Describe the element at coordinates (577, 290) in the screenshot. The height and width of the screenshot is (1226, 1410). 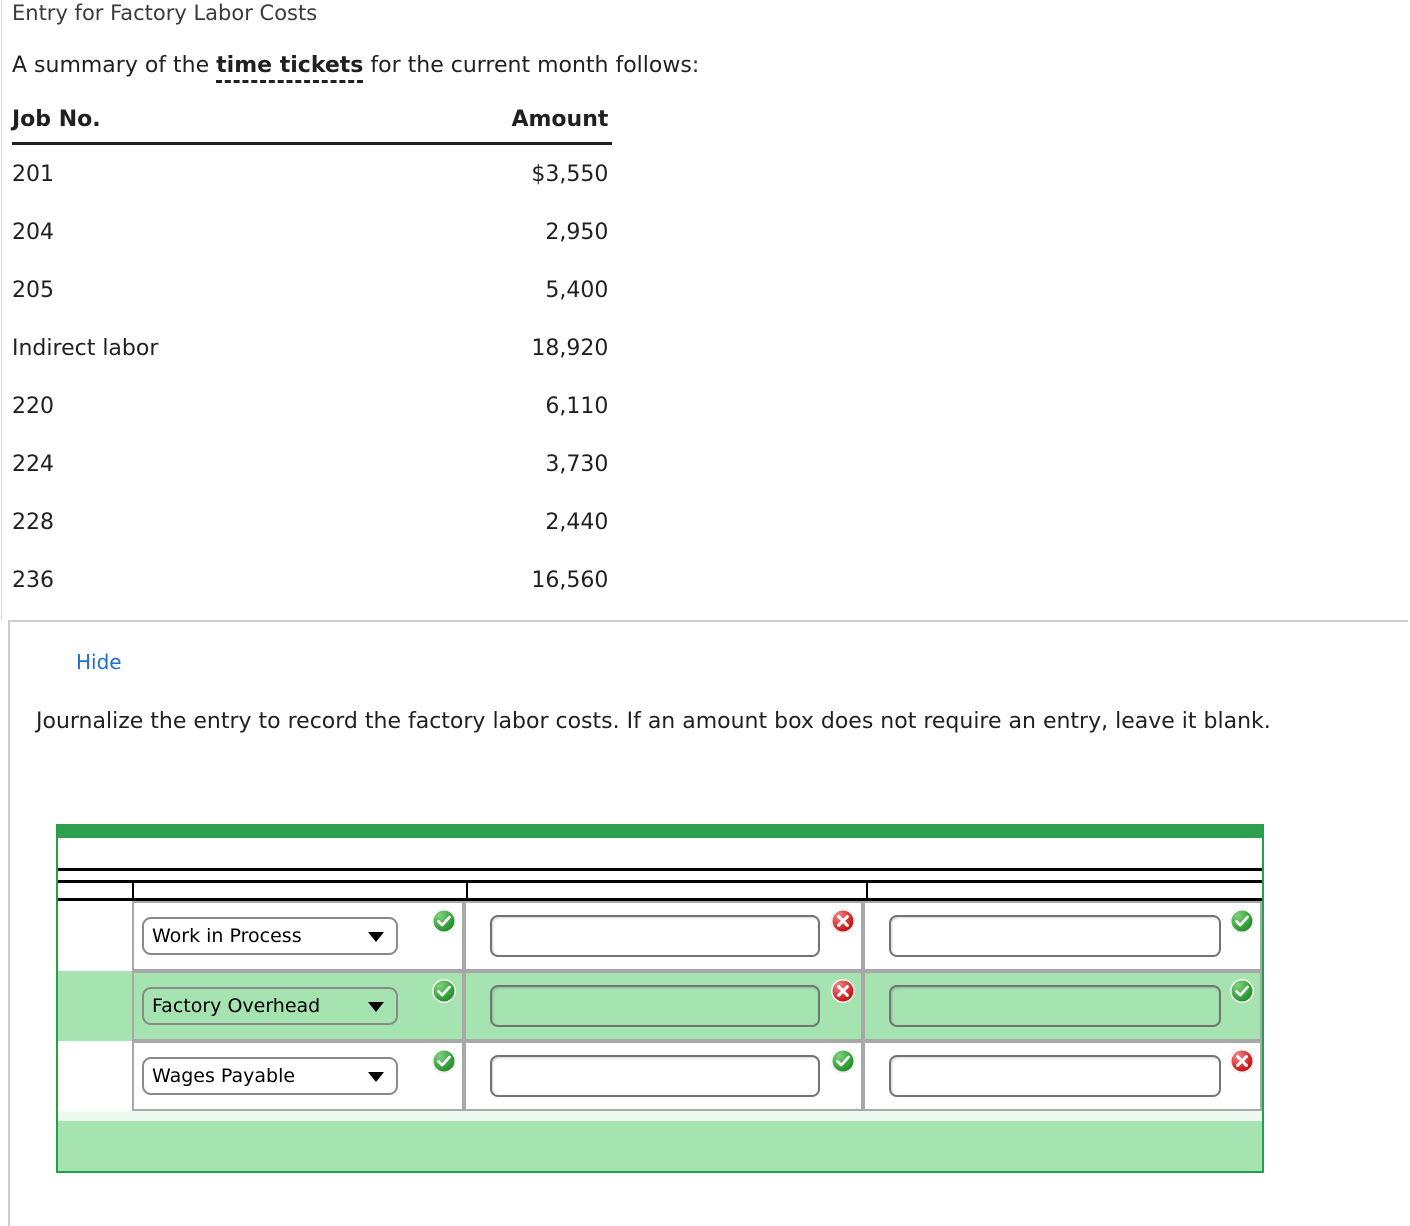
I see `cell-amount: 5,400` at that location.